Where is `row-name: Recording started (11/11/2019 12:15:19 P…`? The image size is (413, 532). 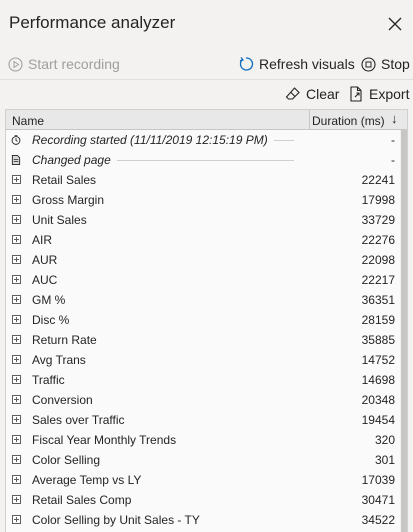
row-name: Recording started (11/11/2019 12:15:19 P… is located at coordinates (150, 140).